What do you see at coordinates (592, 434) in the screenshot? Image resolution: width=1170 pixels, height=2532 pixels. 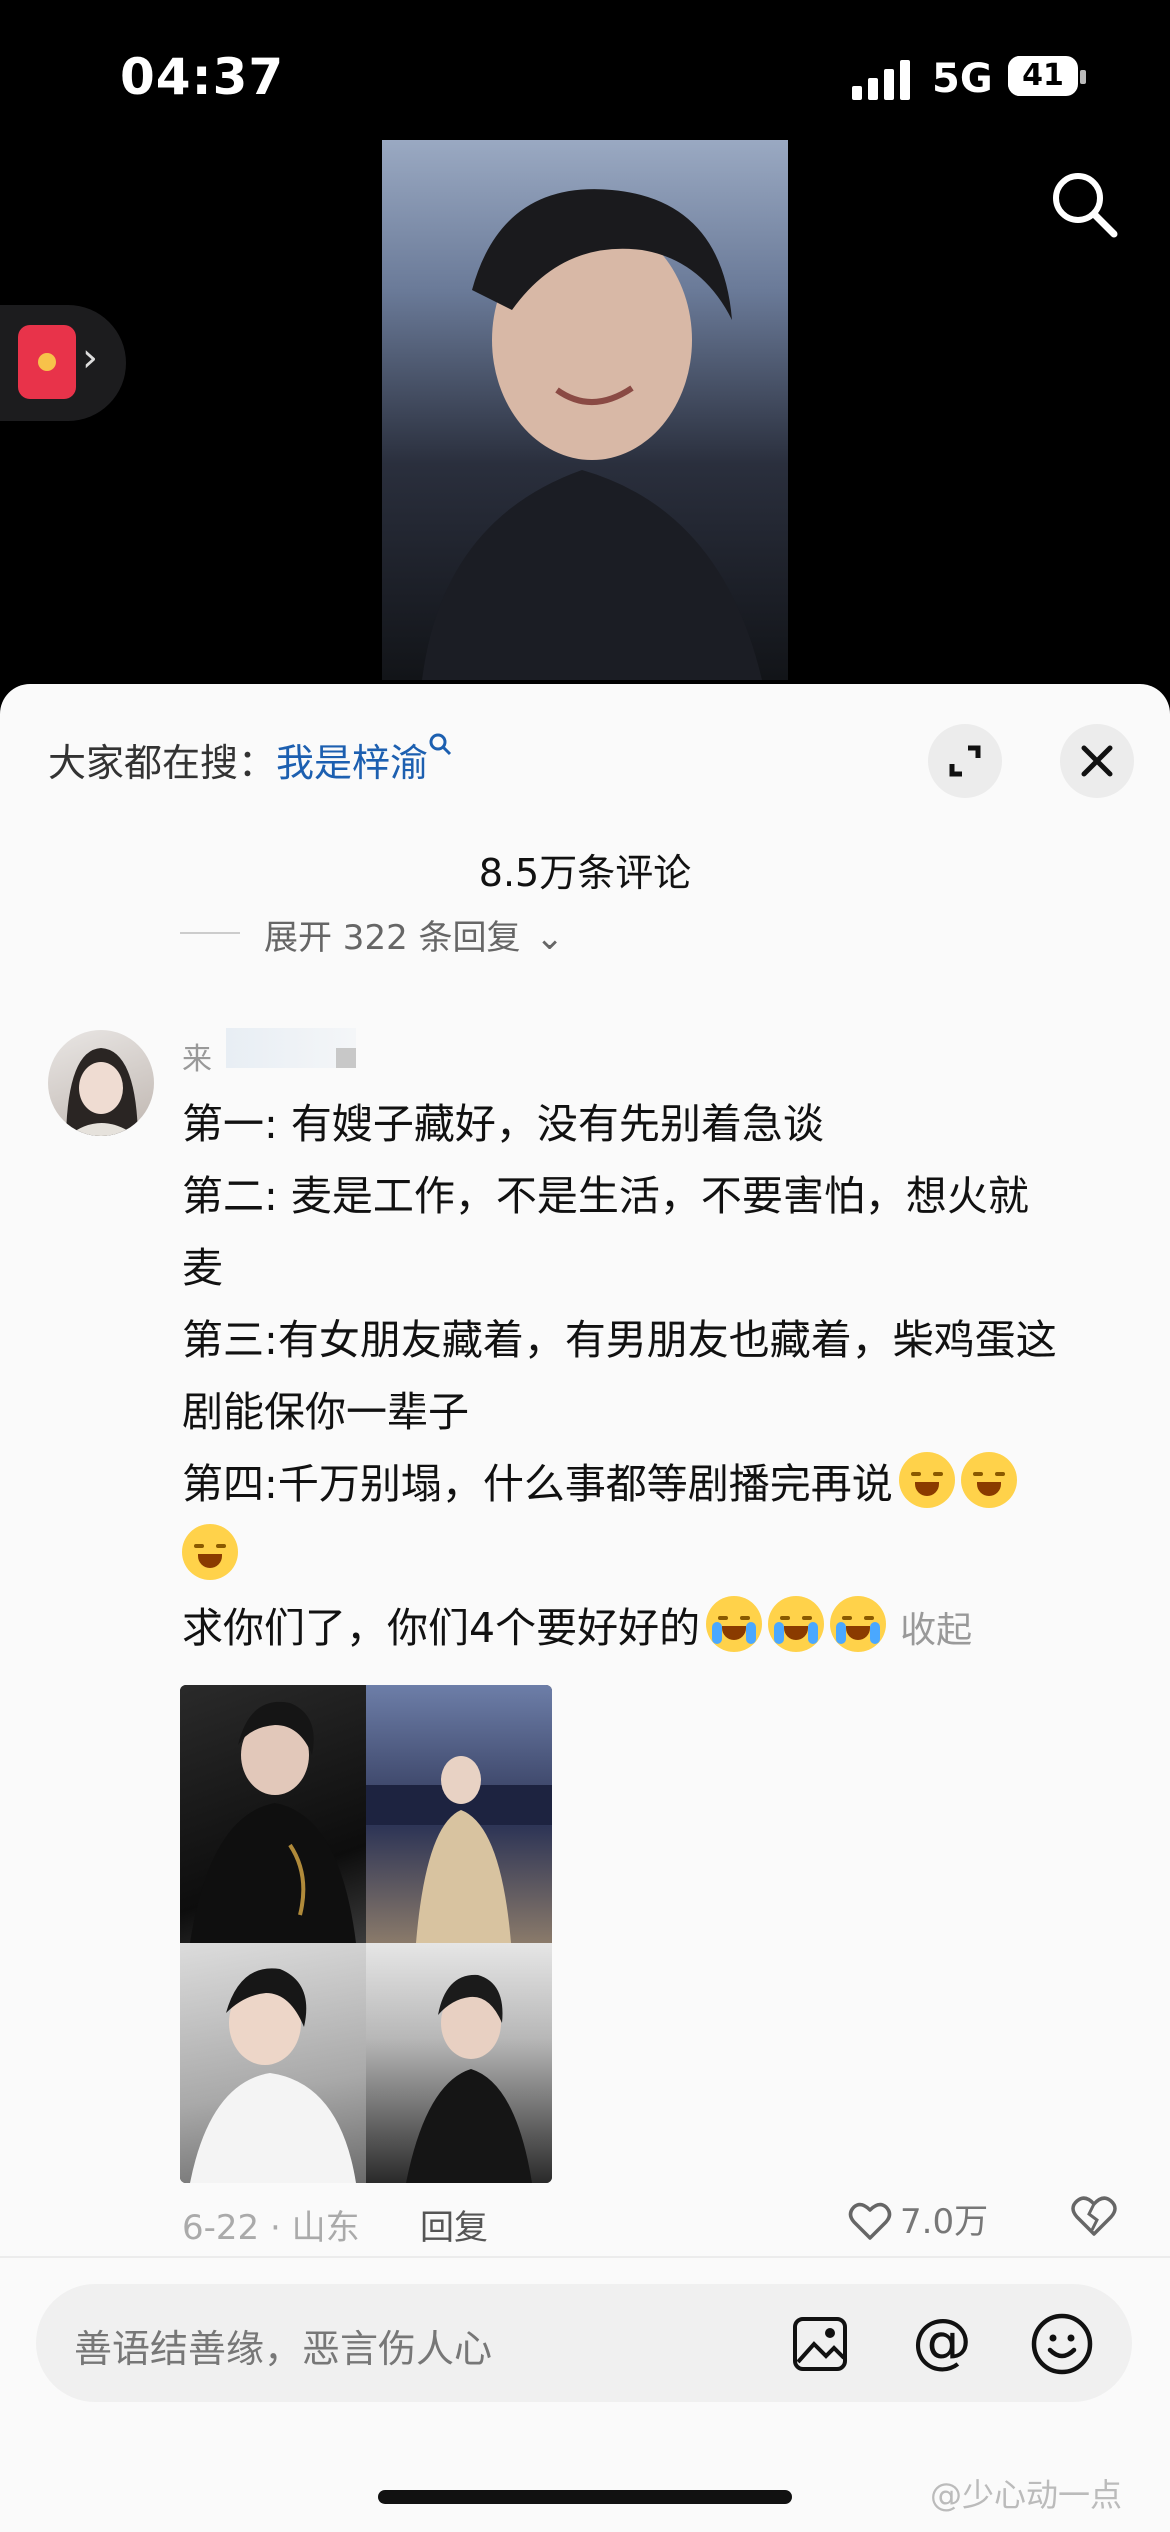 I see `video-frame-image` at bounding box center [592, 434].